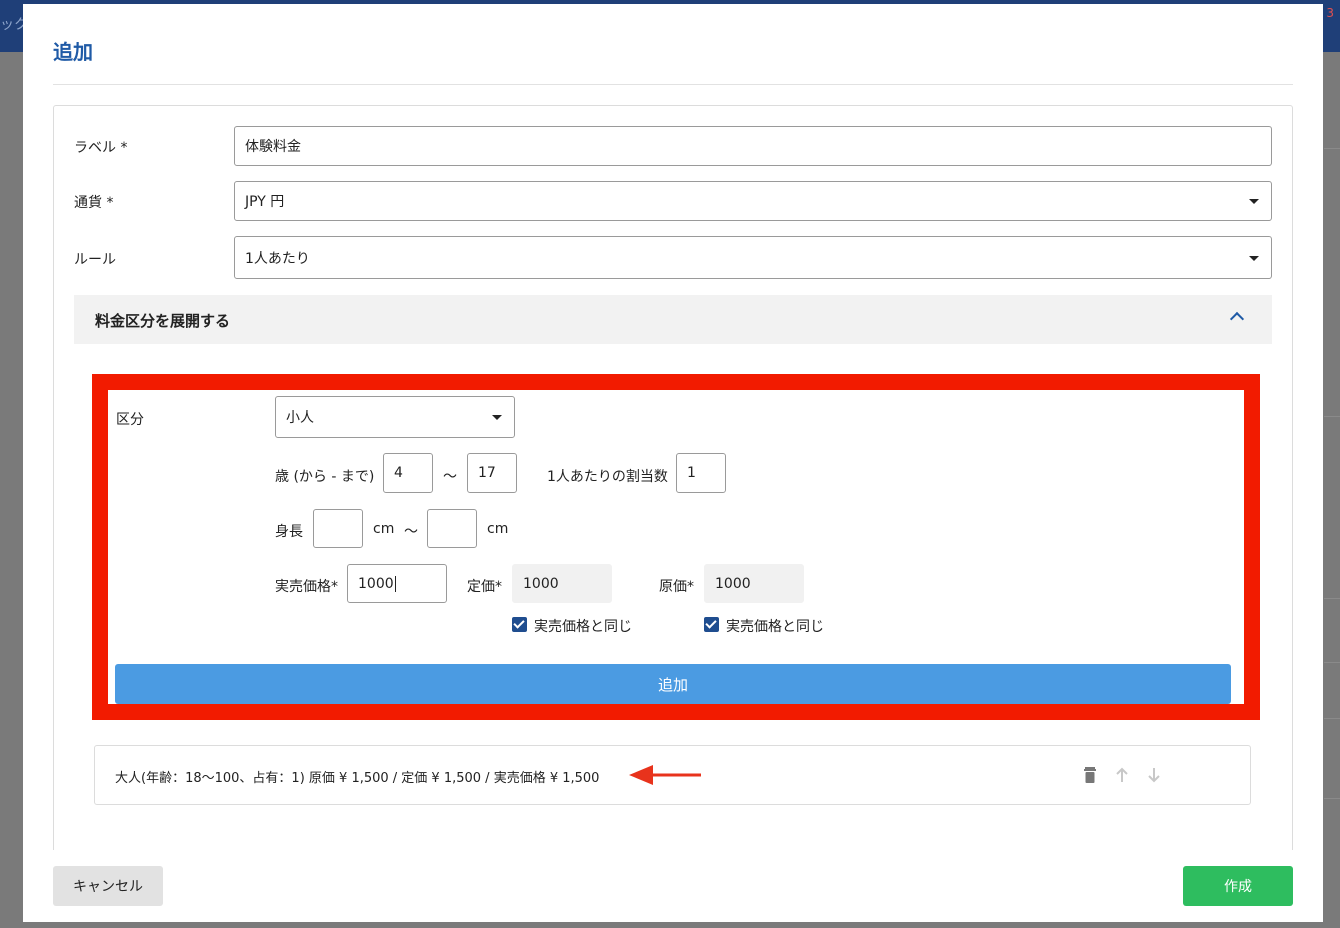 Image resolution: width=1340 pixels, height=928 pixels. What do you see at coordinates (775, 627) in the screenshot?
I see `cost-price-same-label: 実売価格と同じ` at bounding box center [775, 627].